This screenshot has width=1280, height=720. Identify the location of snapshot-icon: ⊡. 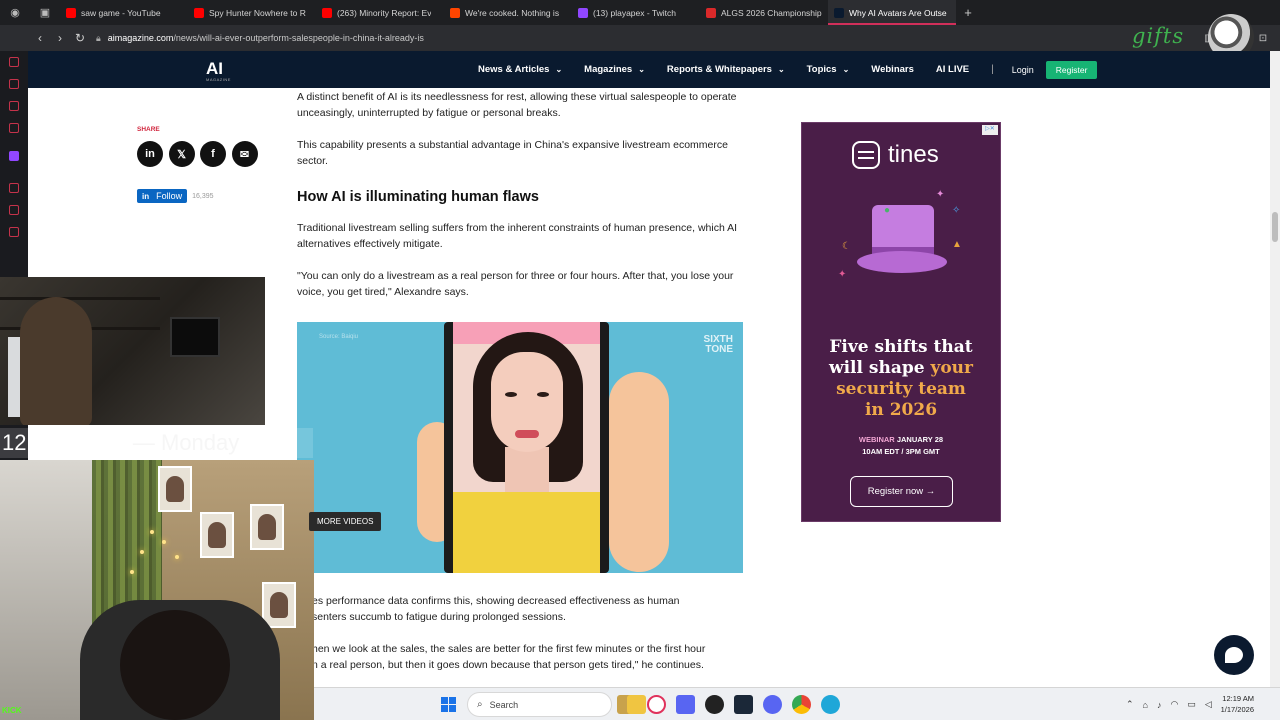
(1263, 38).